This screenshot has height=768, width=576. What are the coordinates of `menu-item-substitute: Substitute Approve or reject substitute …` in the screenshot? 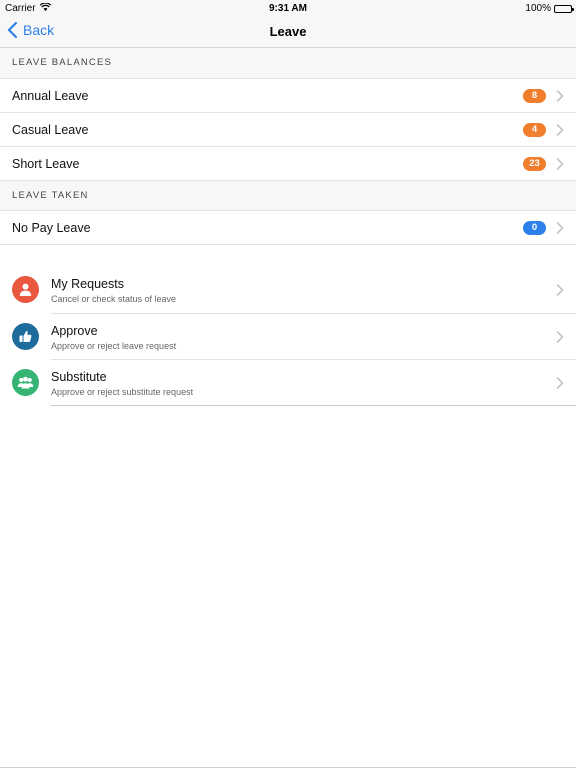 It's located at (288, 383).